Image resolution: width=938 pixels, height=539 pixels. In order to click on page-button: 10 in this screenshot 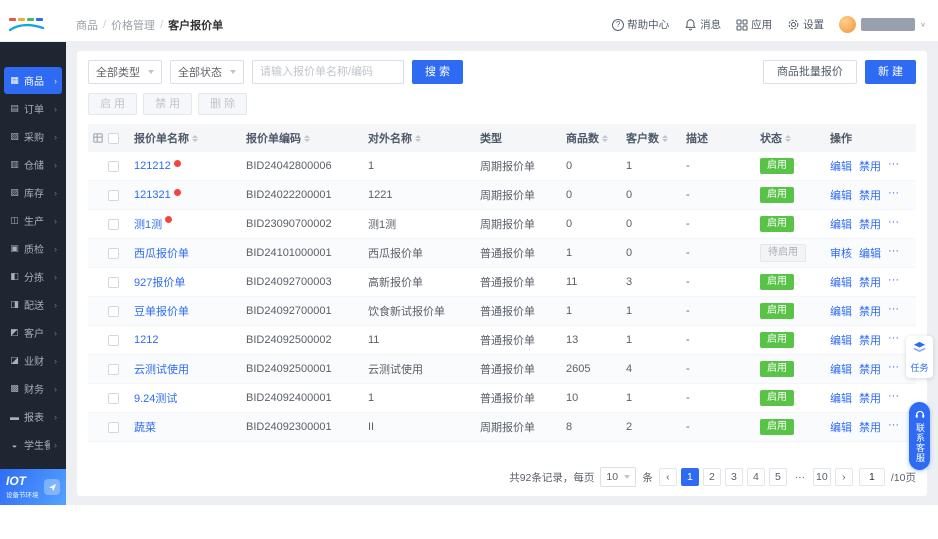, I will do `click(821, 477)`.